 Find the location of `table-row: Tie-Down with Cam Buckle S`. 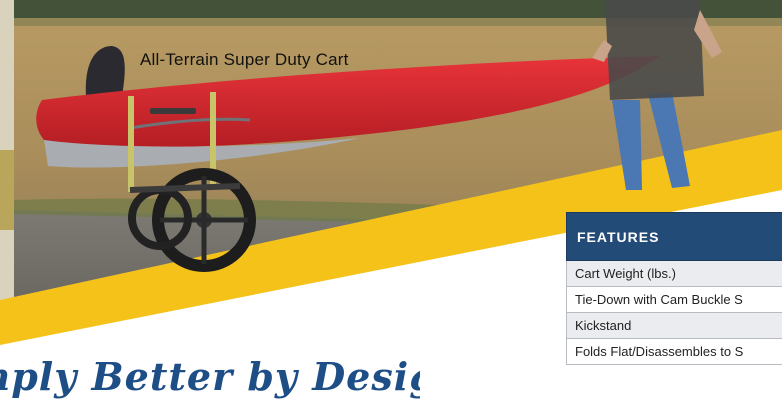

table-row: Tie-Down with Cam Buckle S is located at coordinates (674, 300).